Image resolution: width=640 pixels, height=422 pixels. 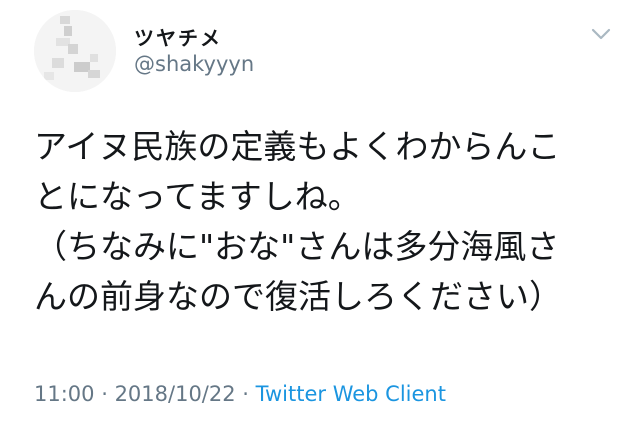 What do you see at coordinates (297, 146) in the screenshot?
I see `tweet-text-line: アイヌ民族の定義もよくわからんこ` at bounding box center [297, 146].